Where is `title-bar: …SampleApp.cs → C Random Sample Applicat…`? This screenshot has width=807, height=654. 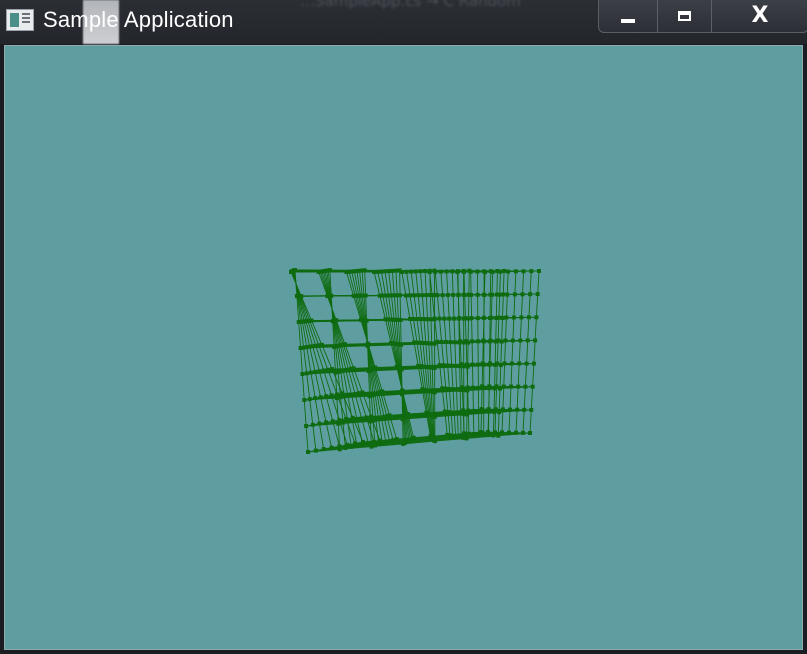
title-bar: …SampleApp.cs → C Random Sample Applicat… is located at coordinates (403, 22).